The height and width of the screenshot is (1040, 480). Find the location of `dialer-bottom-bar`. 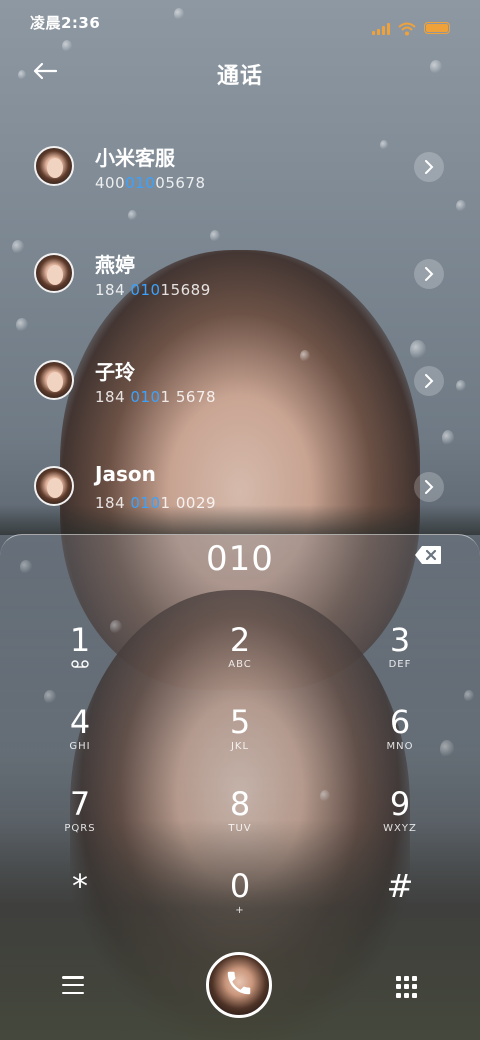

dialer-bottom-bar is located at coordinates (240, 988).